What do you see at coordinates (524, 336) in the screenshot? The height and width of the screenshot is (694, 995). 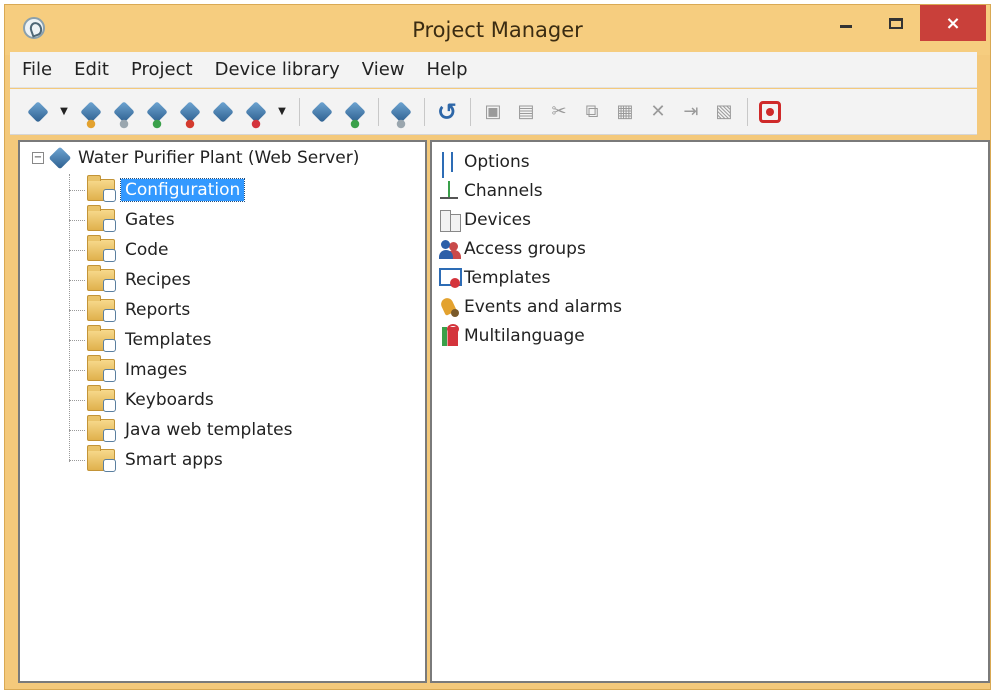 I see `list-item-label: Multilanguage` at bounding box center [524, 336].